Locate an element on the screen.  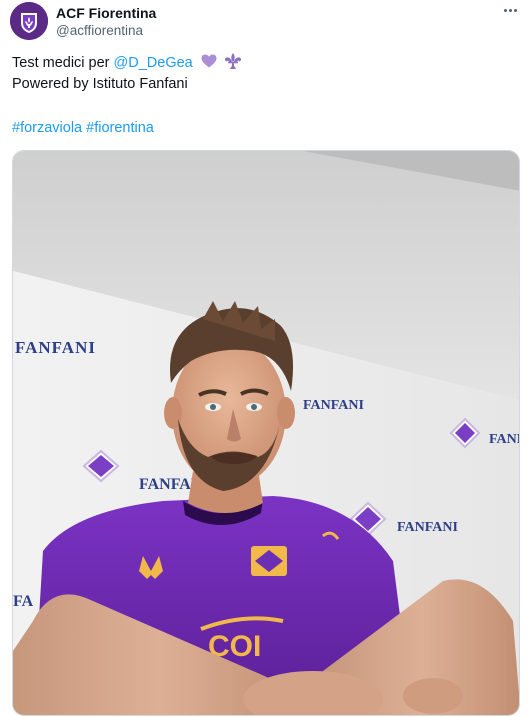
tweet-text-prefix: Test medici per is located at coordinates (63, 63).